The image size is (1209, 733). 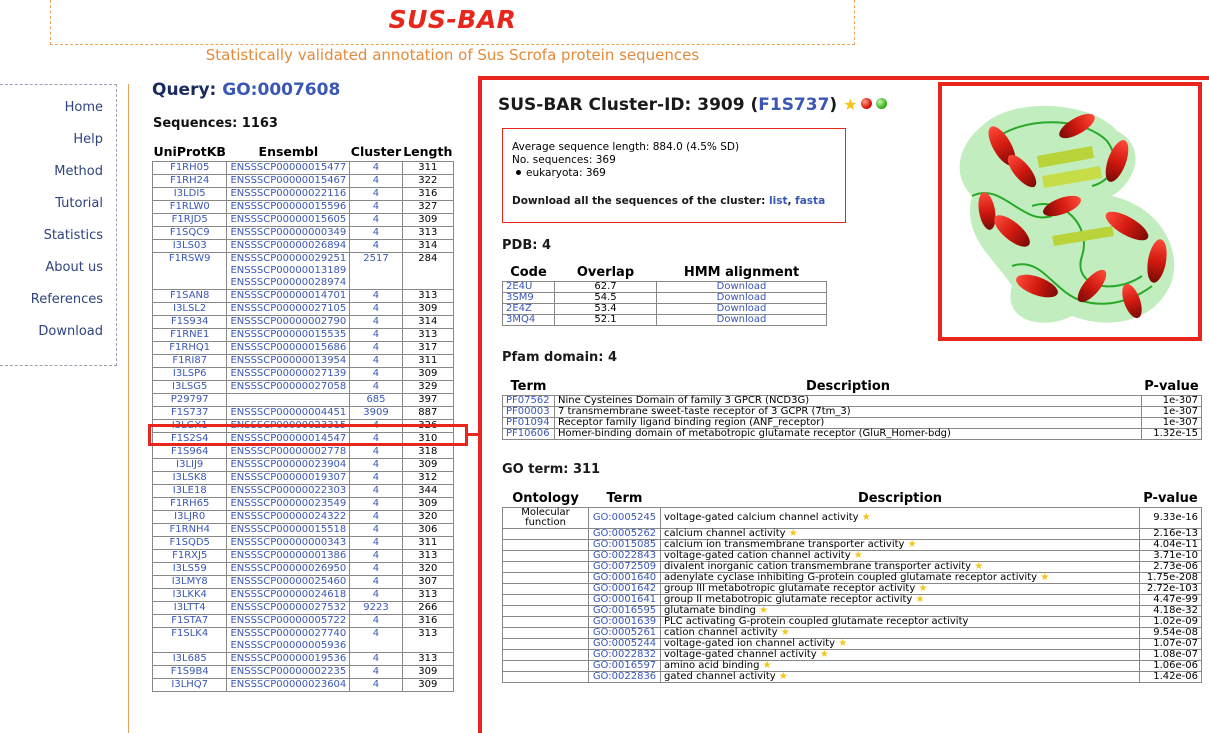 What do you see at coordinates (528, 411) in the screenshot?
I see `pfam-term-link: PF00003` at bounding box center [528, 411].